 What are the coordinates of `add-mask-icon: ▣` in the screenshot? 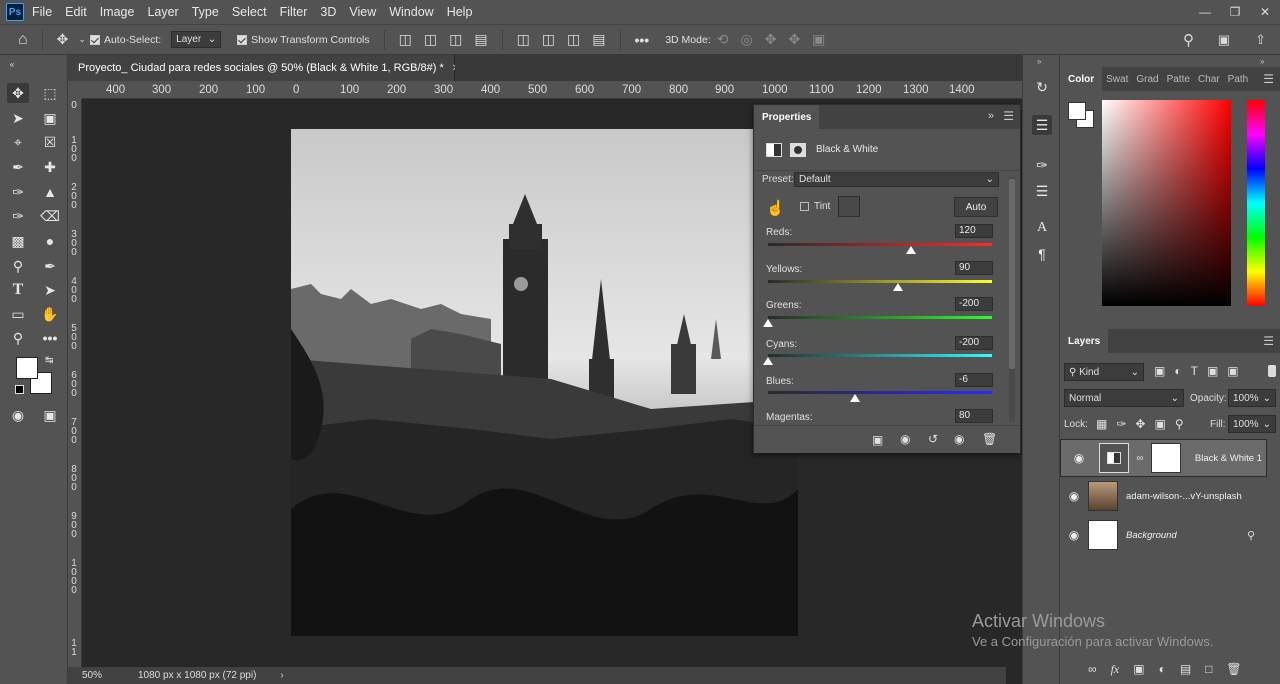 It's located at (1138, 669).